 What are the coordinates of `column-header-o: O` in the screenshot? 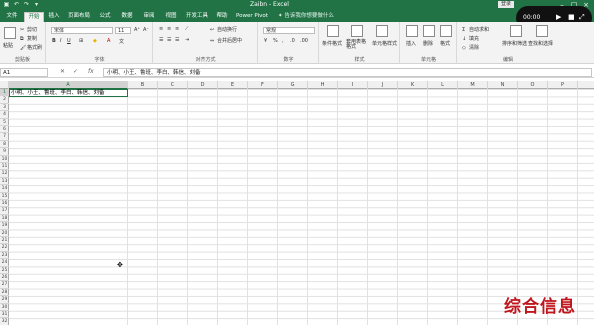 It's located at (533, 85).